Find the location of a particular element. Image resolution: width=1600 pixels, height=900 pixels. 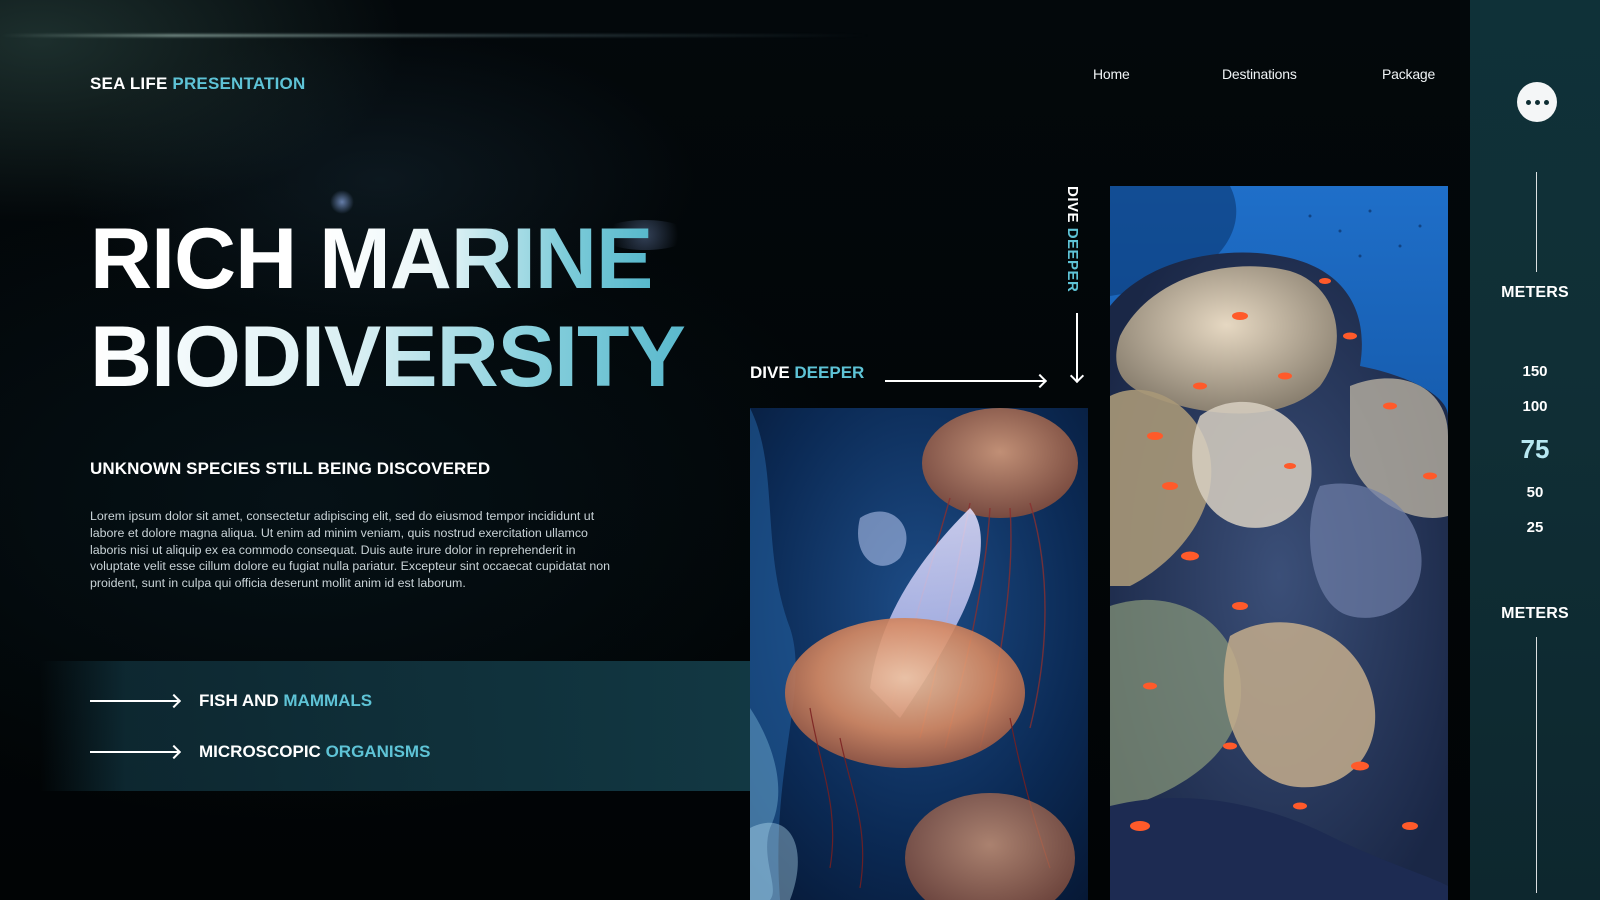

dive-deeper-part2: DEEPER is located at coordinates (829, 372).